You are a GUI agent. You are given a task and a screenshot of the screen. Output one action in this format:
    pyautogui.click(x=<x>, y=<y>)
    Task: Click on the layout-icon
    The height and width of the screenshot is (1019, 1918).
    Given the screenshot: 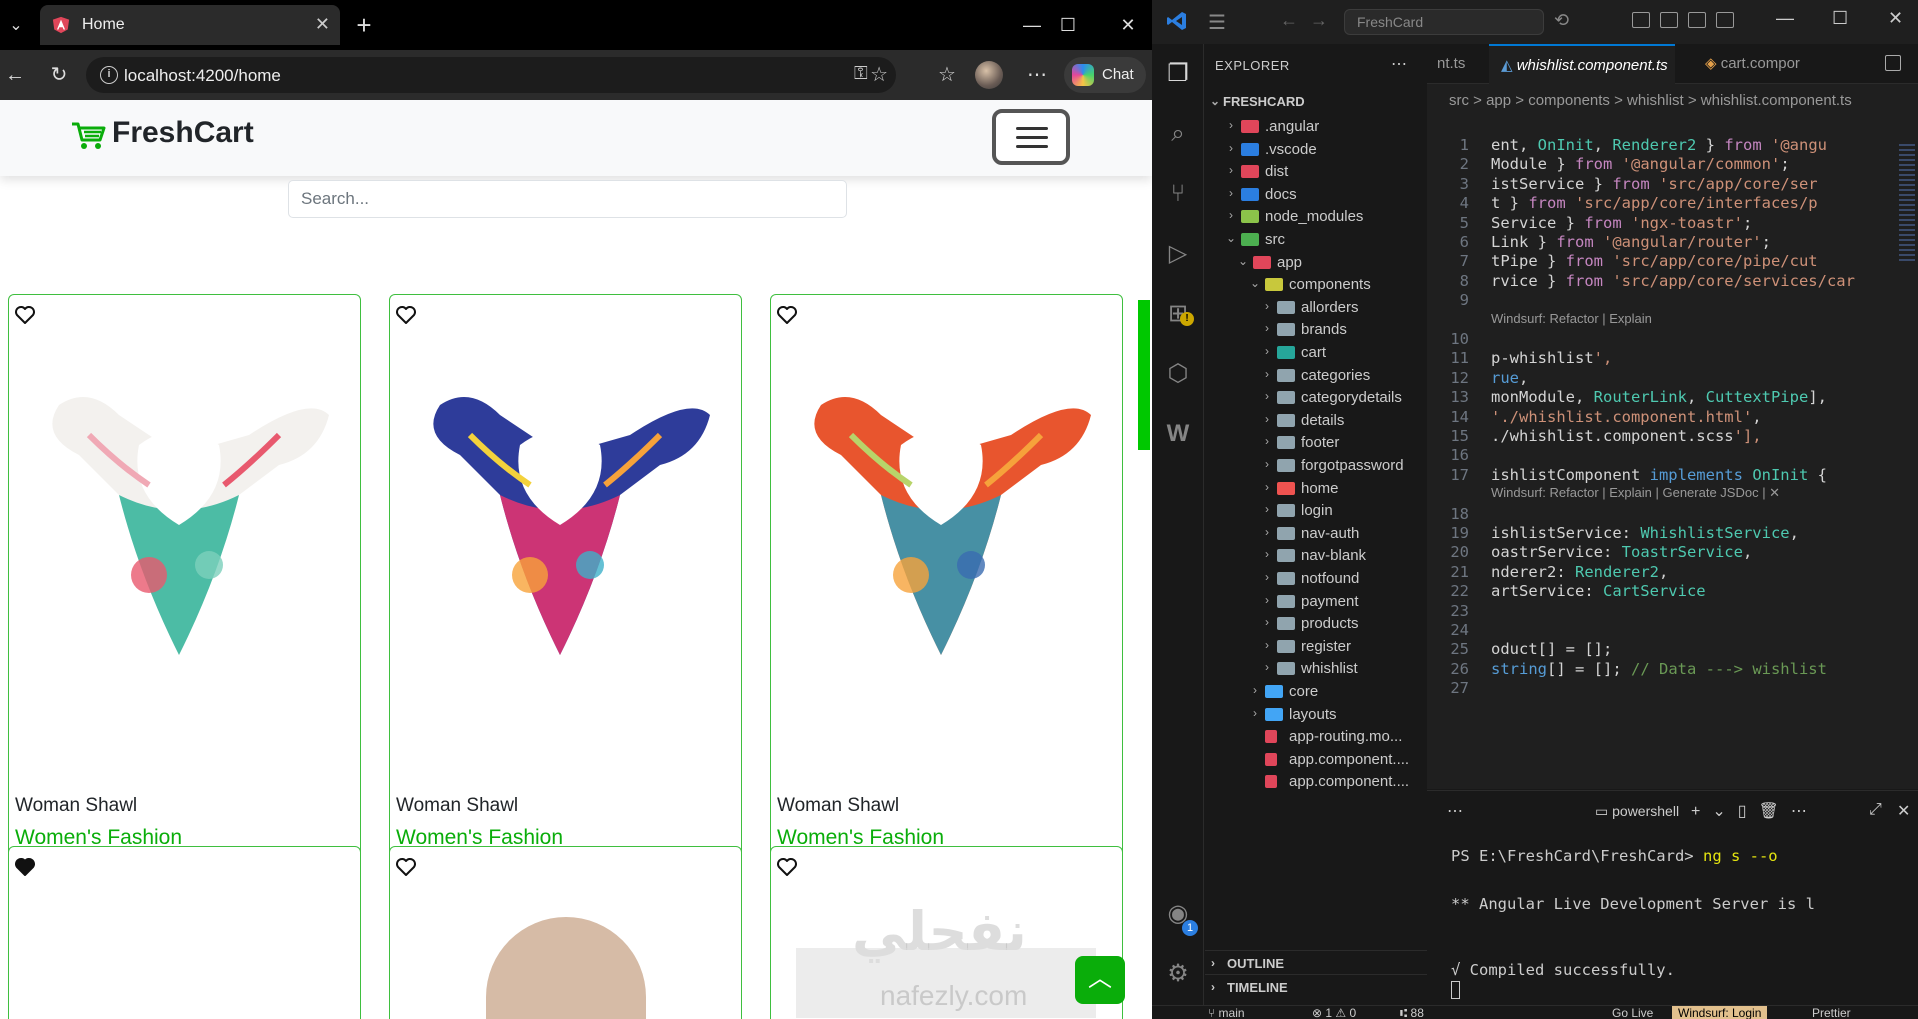 What is the action you would take?
    pyautogui.click(x=1641, y=20)
    